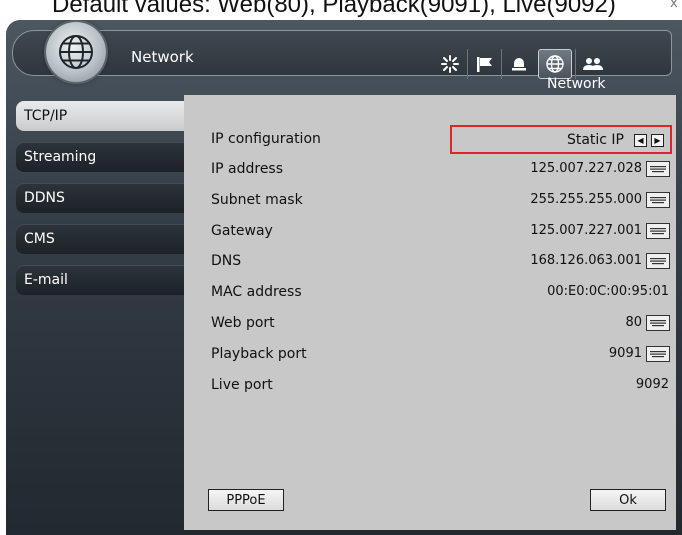  What do you see at coordinates (266, 139) in the screenshot?
I see `ip-configuration-label: IP configuration` at bounding box center [266, 139].